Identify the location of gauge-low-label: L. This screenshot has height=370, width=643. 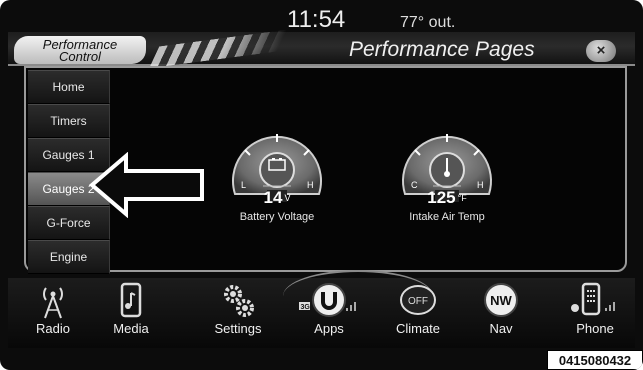
(243, 185).